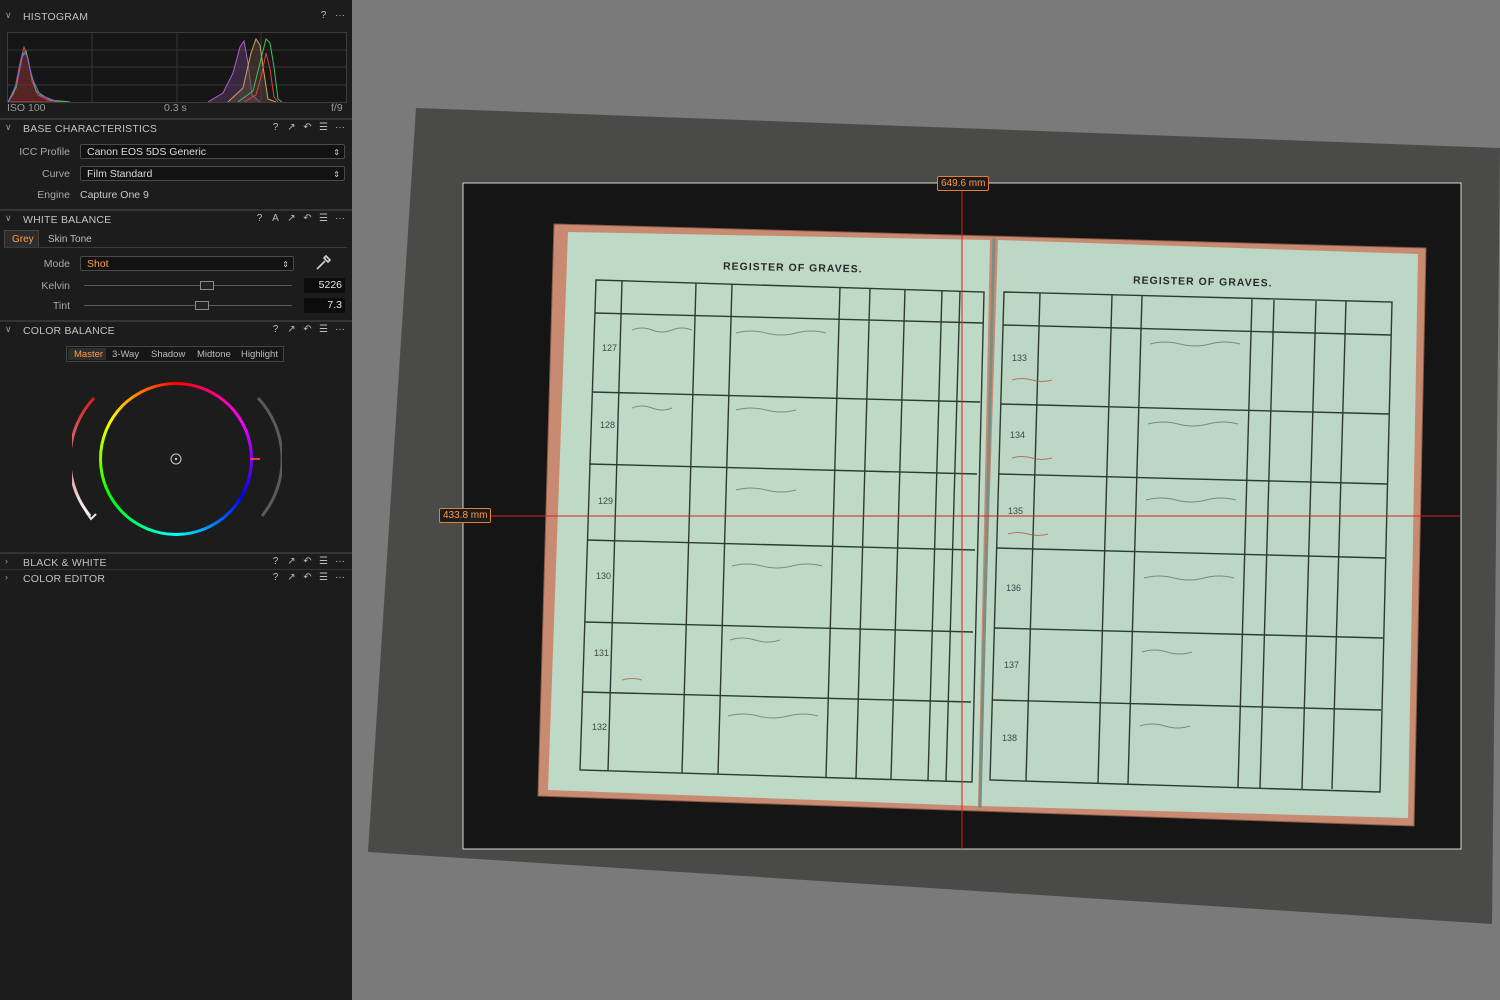  What do you see at coordinates (53, 195) in the screenshot?
I see `engine-label: Engine` at bounding box center [53, 195].